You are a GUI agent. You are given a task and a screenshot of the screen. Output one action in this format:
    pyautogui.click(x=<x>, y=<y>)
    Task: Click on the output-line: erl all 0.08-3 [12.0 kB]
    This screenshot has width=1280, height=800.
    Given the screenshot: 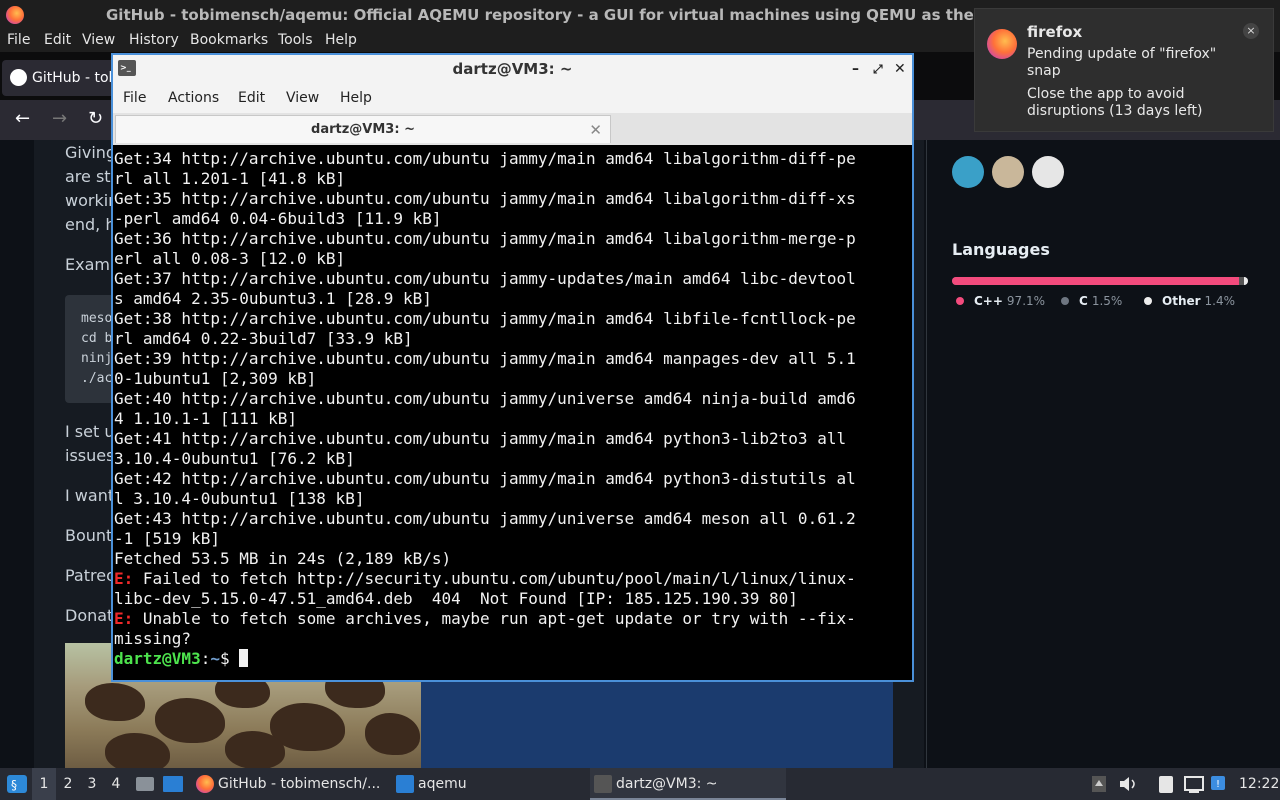 What is the action you would take?
    pyautogui.click(x=230, y=258)
    